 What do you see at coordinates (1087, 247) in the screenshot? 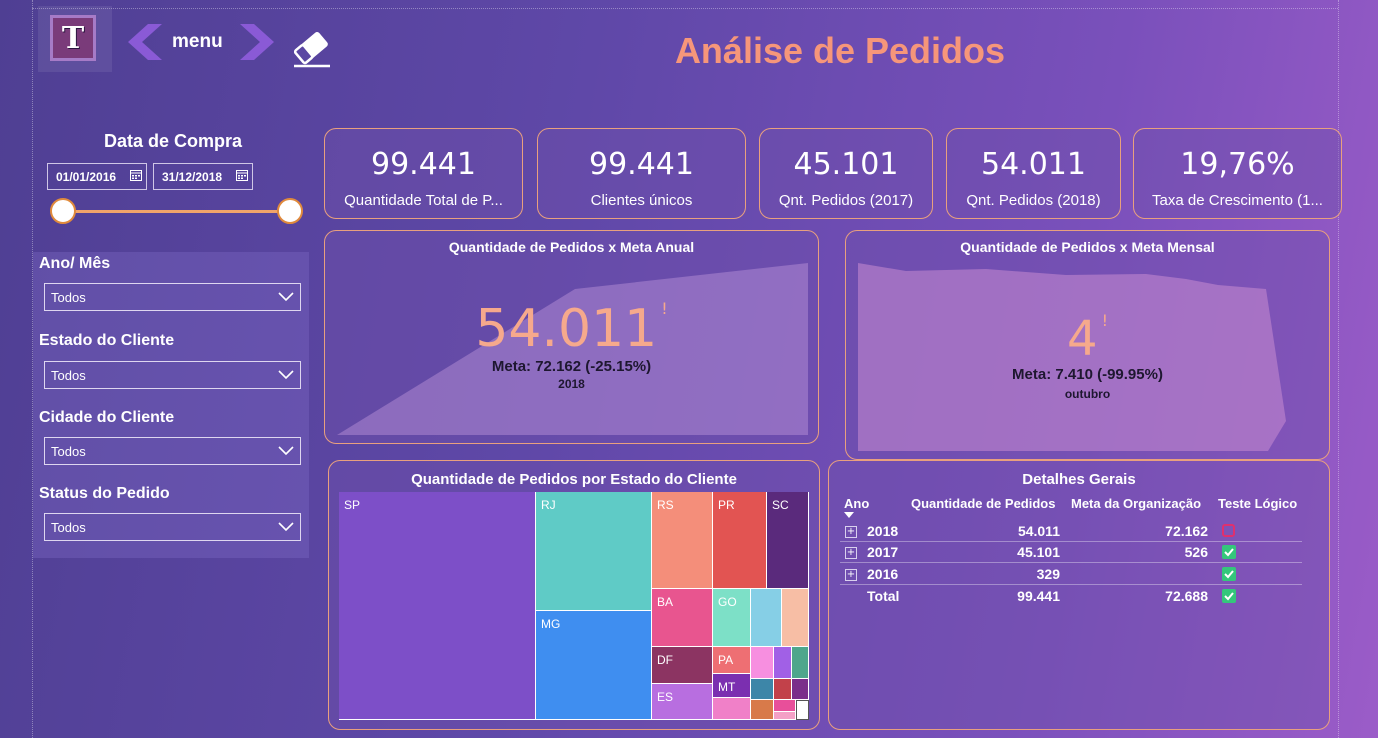
I see `monthly-goal-title: Quantidade de Pedidos x Meta Mensal` at bounding box center [1087, 247].